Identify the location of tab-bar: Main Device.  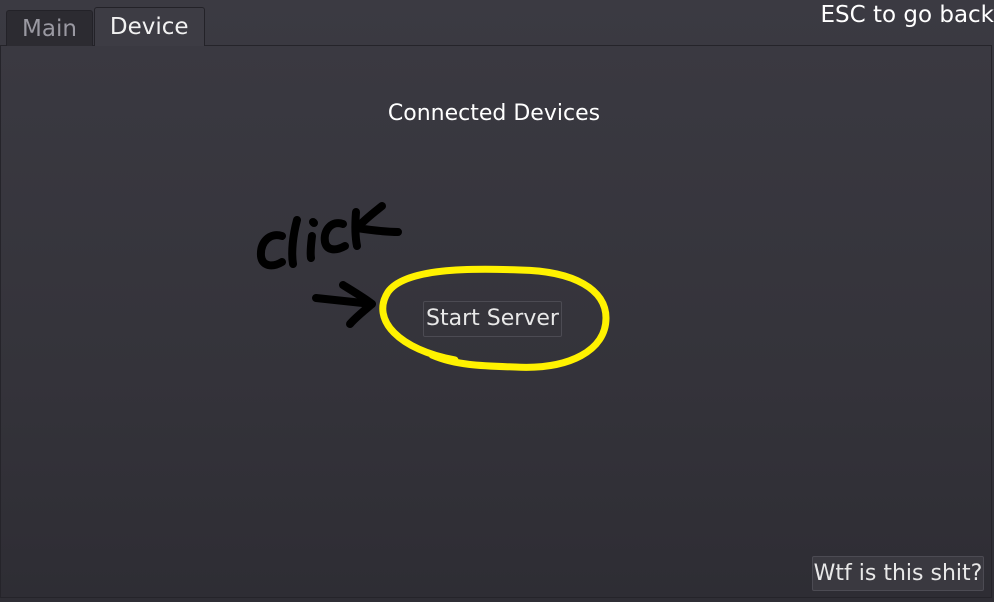
(105, 26).